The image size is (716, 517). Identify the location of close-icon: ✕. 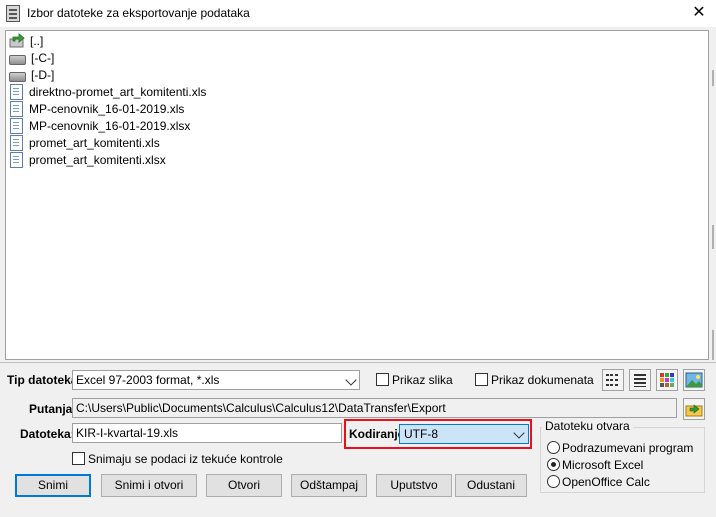
(699, 13).